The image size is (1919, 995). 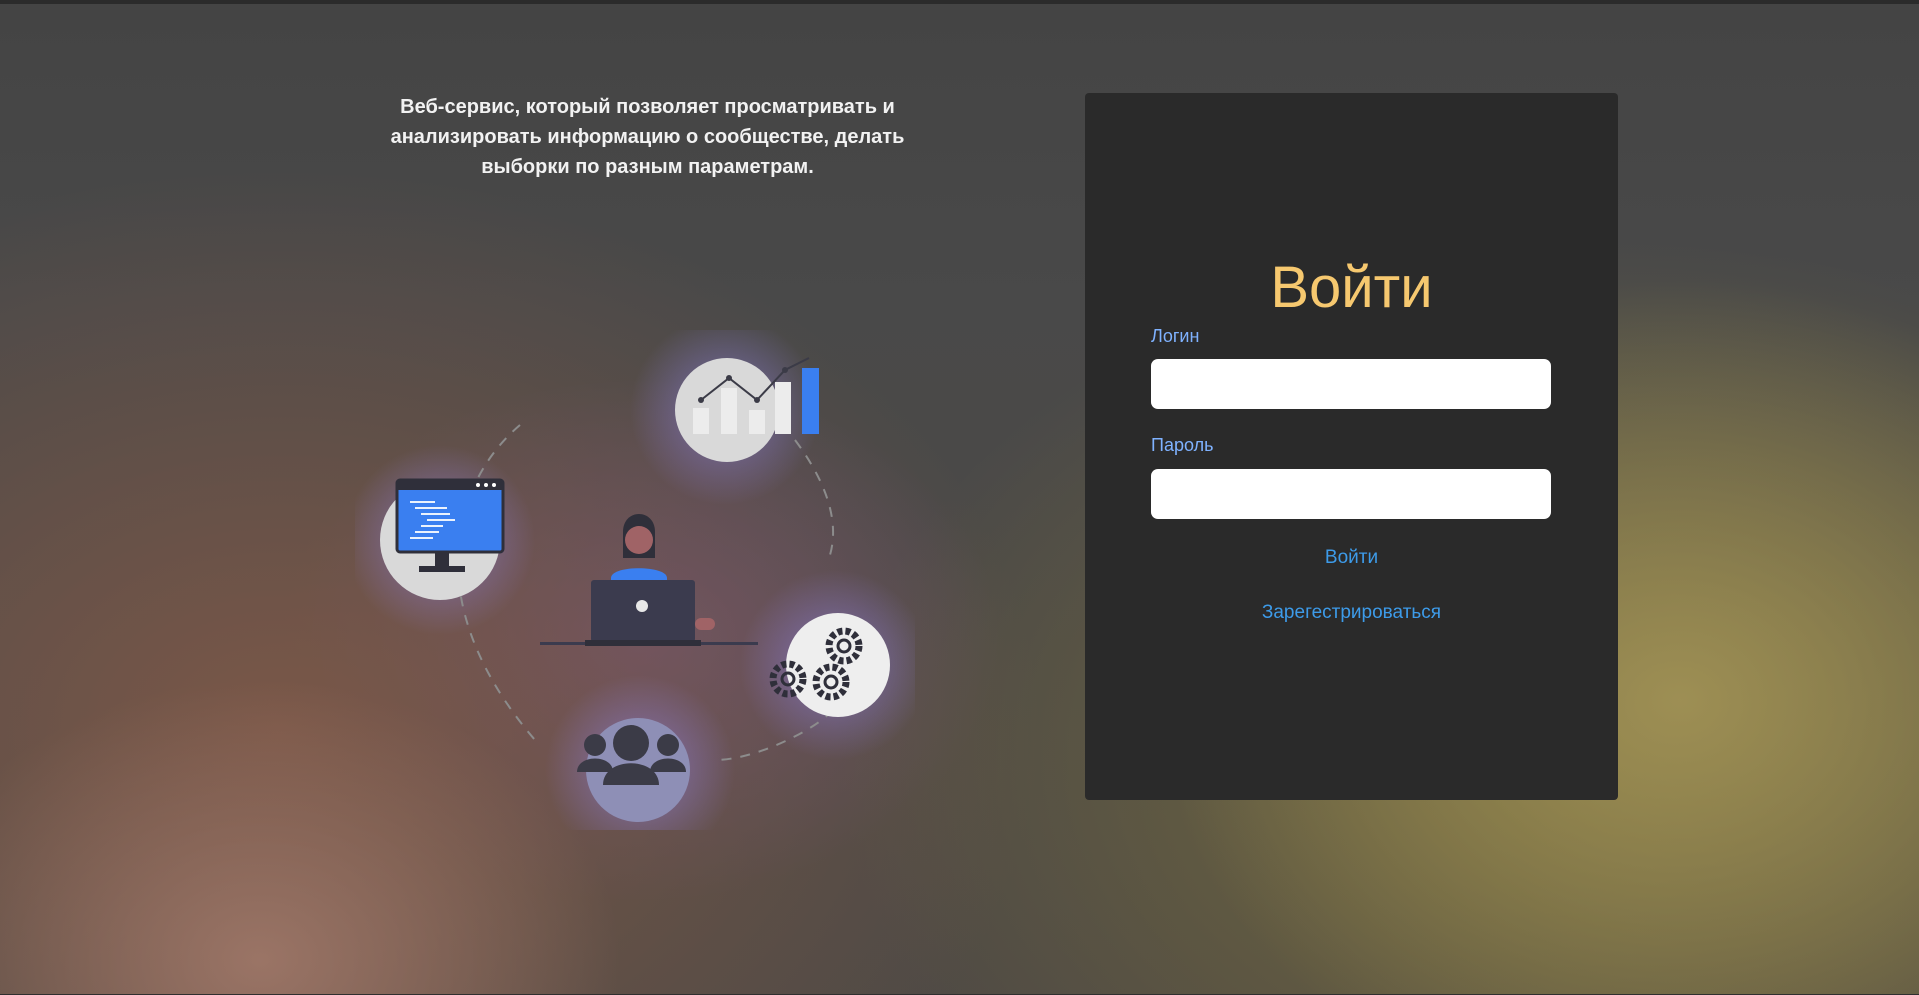 What do you see at coordinates (1351, 494) in the screenshot?
I see `password-input` at bounding box center [1351, 494].